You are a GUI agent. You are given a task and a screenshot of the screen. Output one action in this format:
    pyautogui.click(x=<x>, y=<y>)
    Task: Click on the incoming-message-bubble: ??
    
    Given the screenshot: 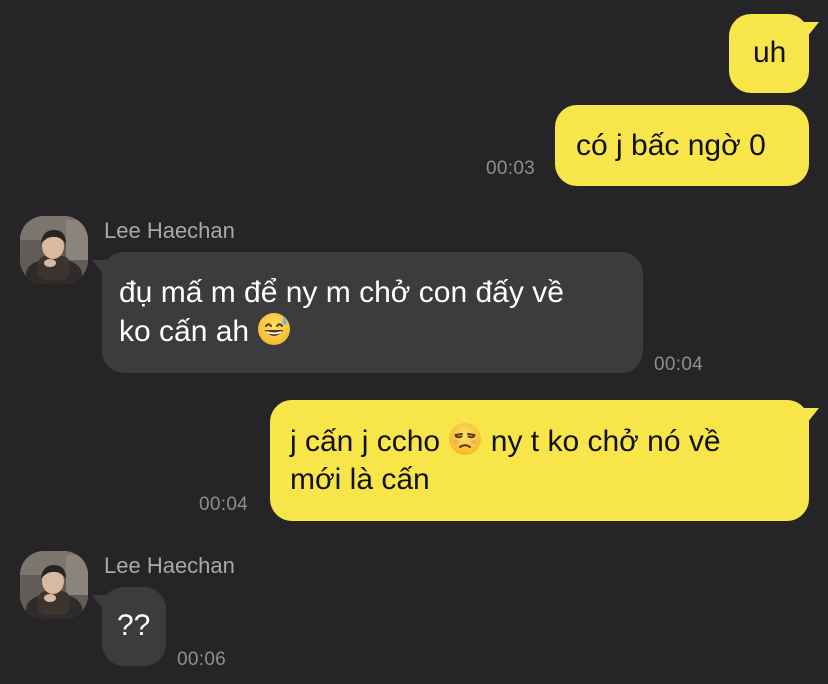 What is the action you would take?
    pyautogui.click(x=129, y=626)
    